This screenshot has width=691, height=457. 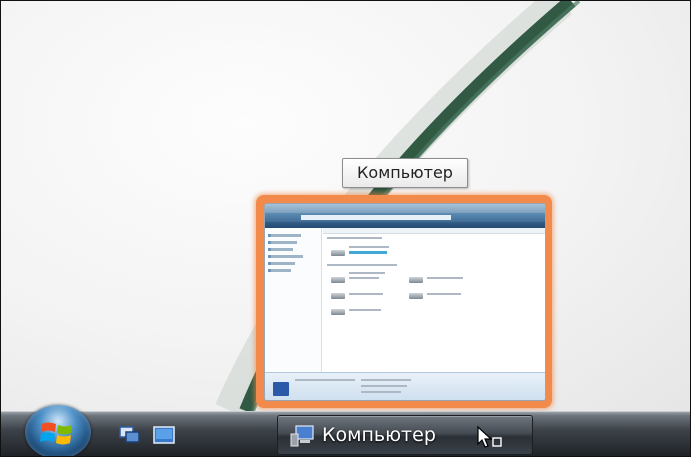 What do you see at coordinates (164, 435) in the screenshot?
I see `show-desktop-icon` at bounding box center [164, 435].